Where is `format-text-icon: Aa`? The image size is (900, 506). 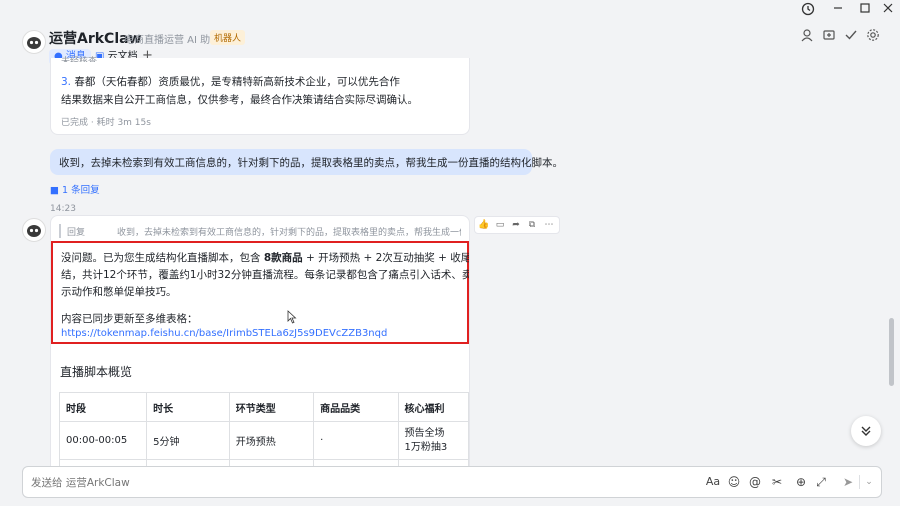 format-text-icon: Aa is located at coordinates (713, 482).